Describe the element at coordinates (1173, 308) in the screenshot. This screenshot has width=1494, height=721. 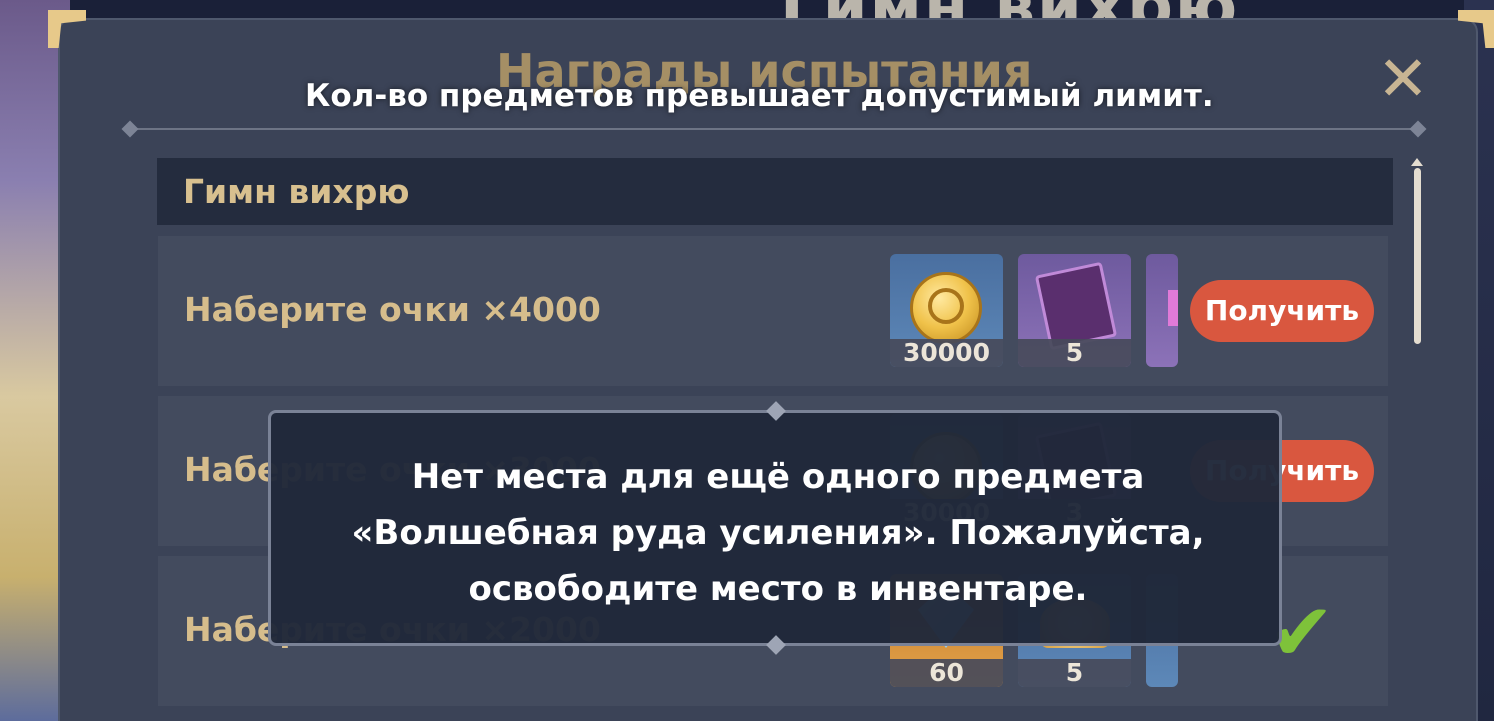
I see `ore-icon` at that location.